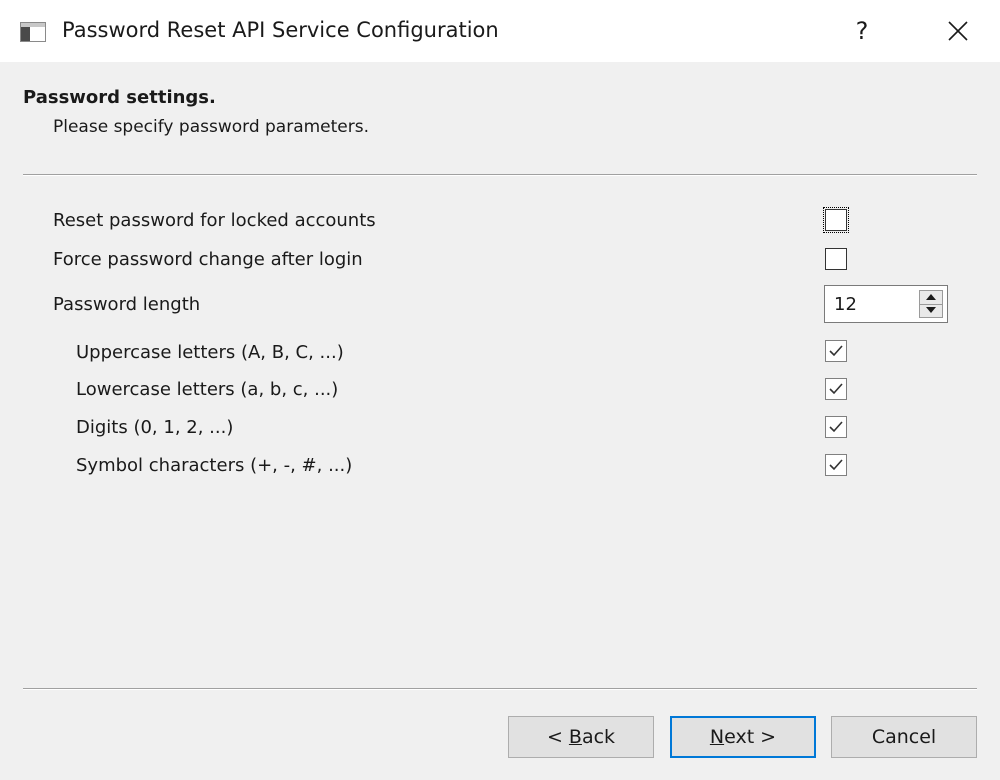 The height and width of the screenshot is (780, 1000). Describe the element at coordinates (717, 737) in the screenshot. I see `next-button-accel: N` at that location.